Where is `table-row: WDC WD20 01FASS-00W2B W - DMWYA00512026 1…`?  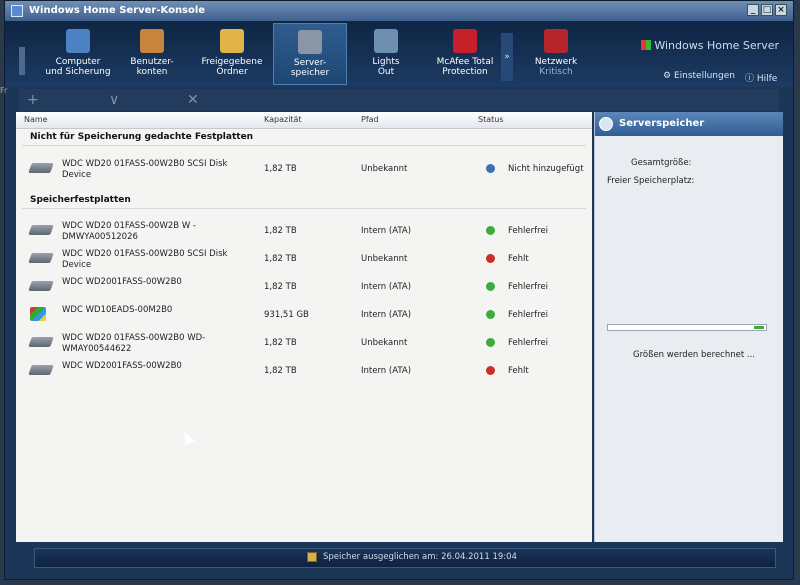
table-row: WDC WD20 01FASS-00W2B W - DMWYA00512026 1… is located at coordinates (304, 231).